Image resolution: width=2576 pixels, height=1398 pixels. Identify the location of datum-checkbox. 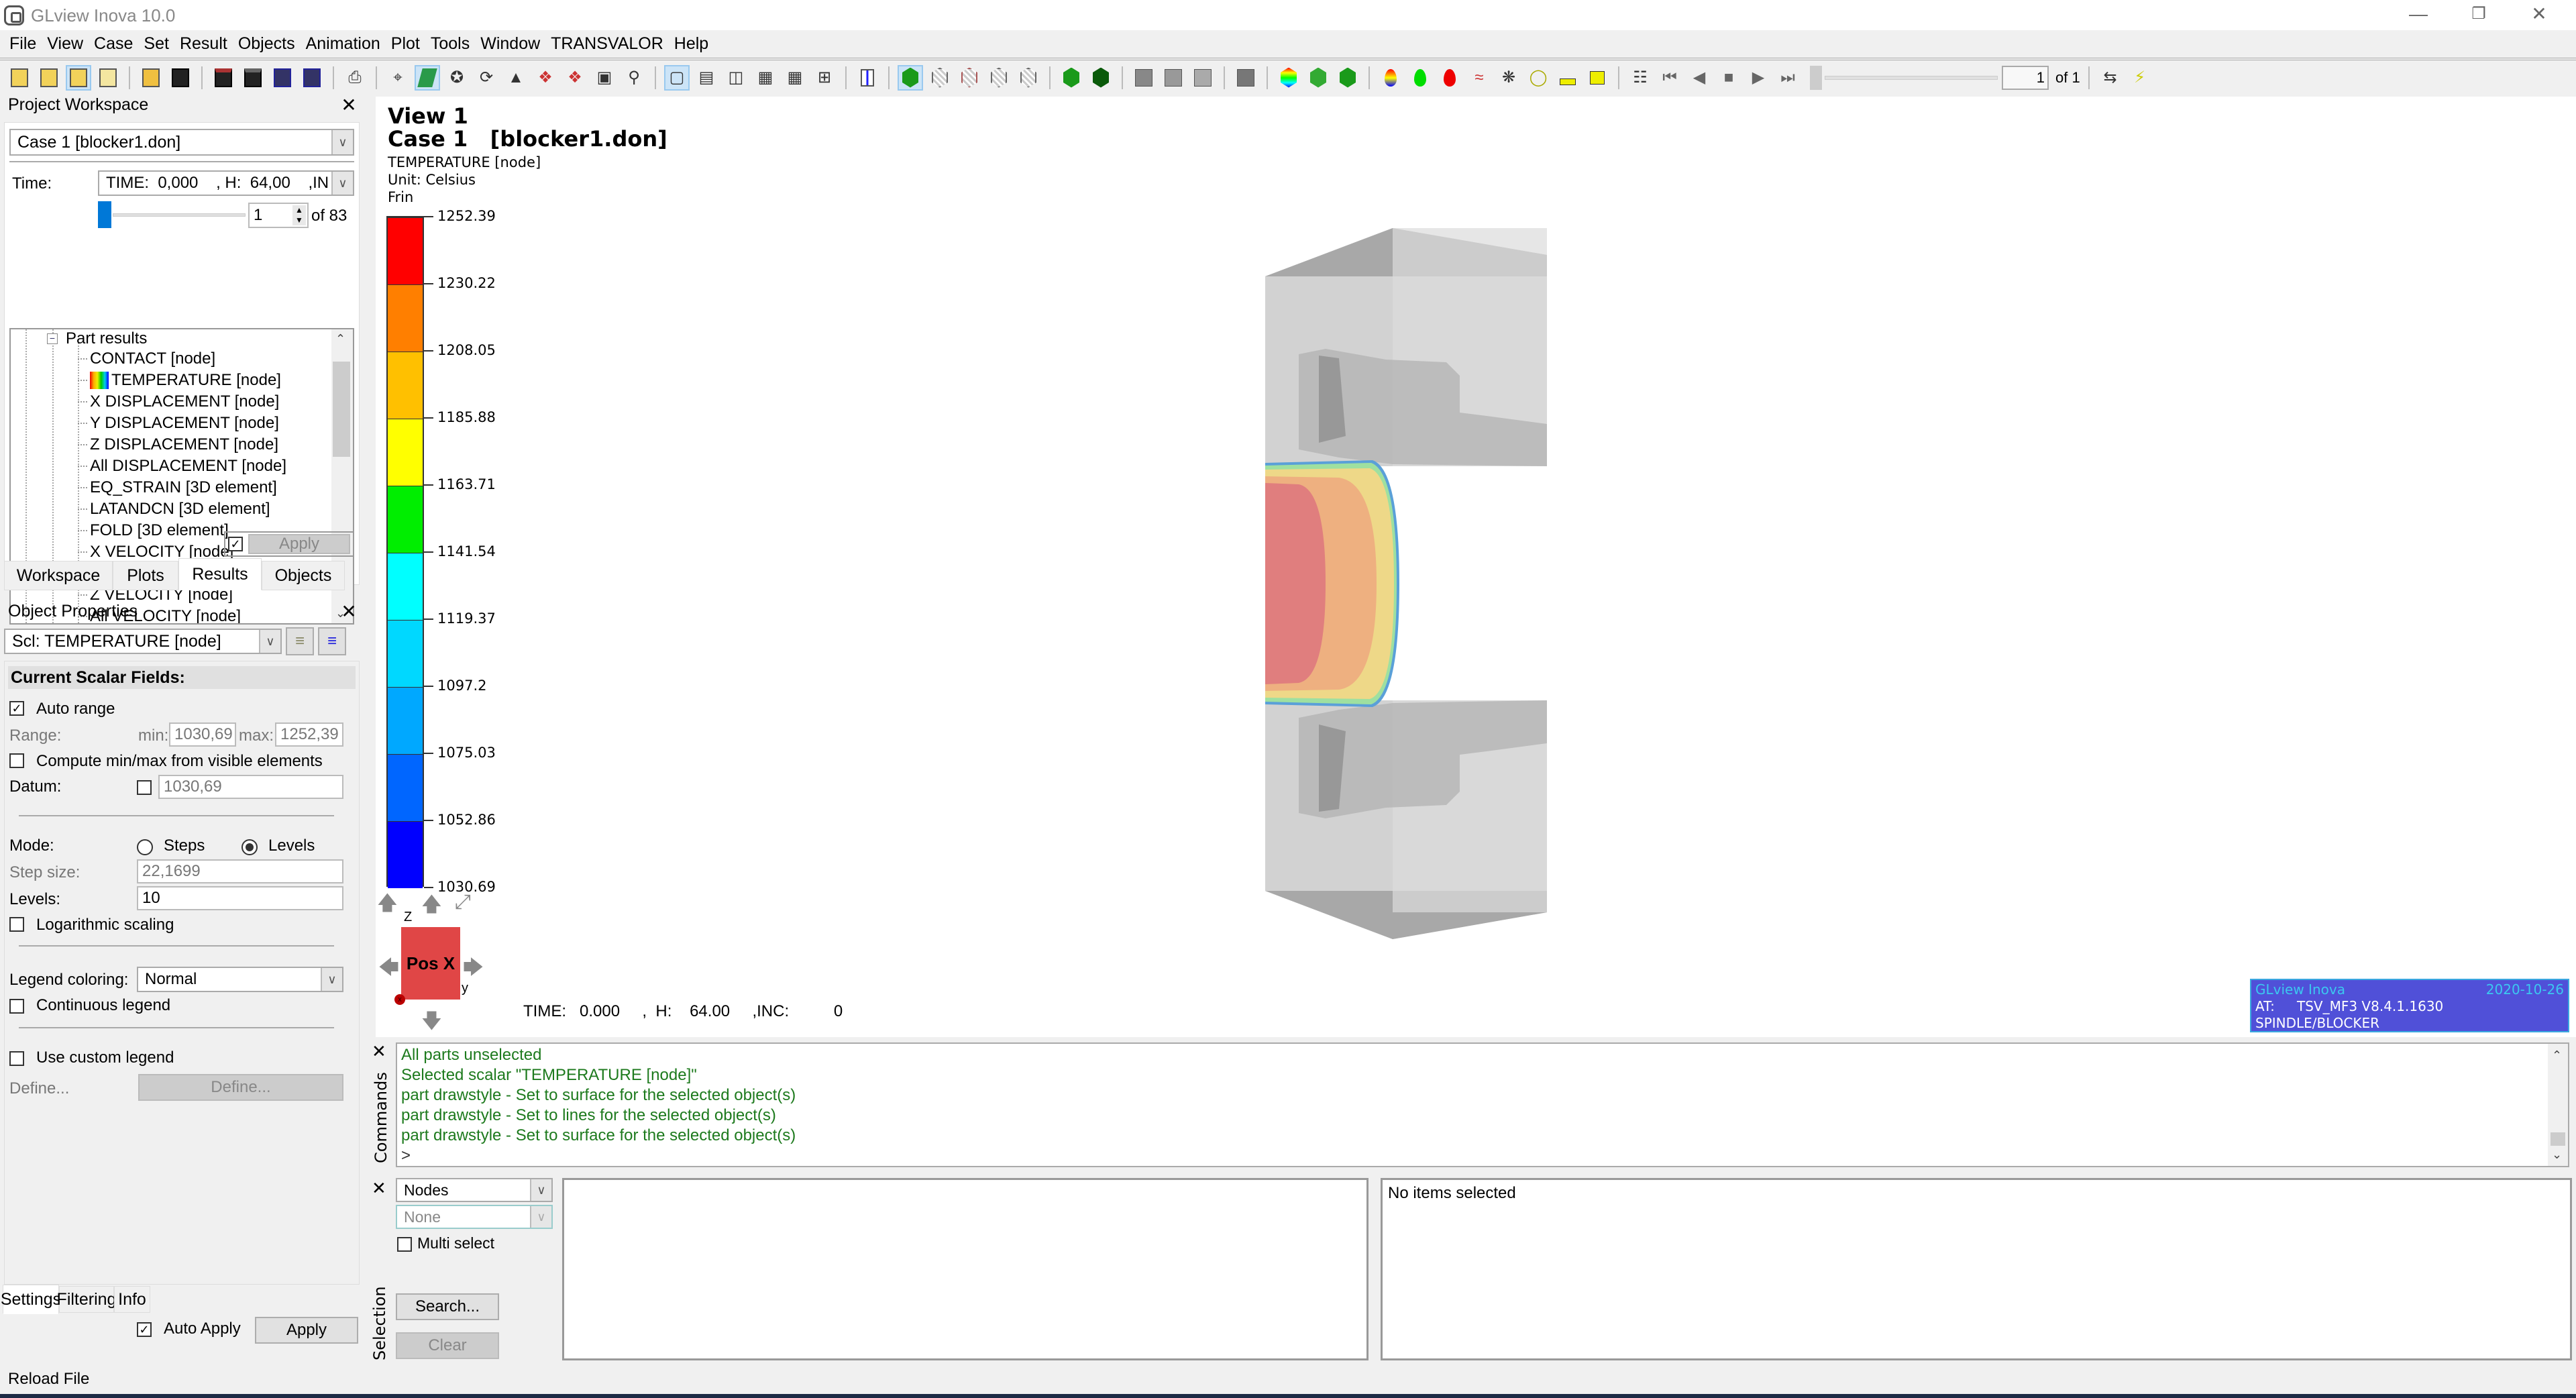
(144, 788).